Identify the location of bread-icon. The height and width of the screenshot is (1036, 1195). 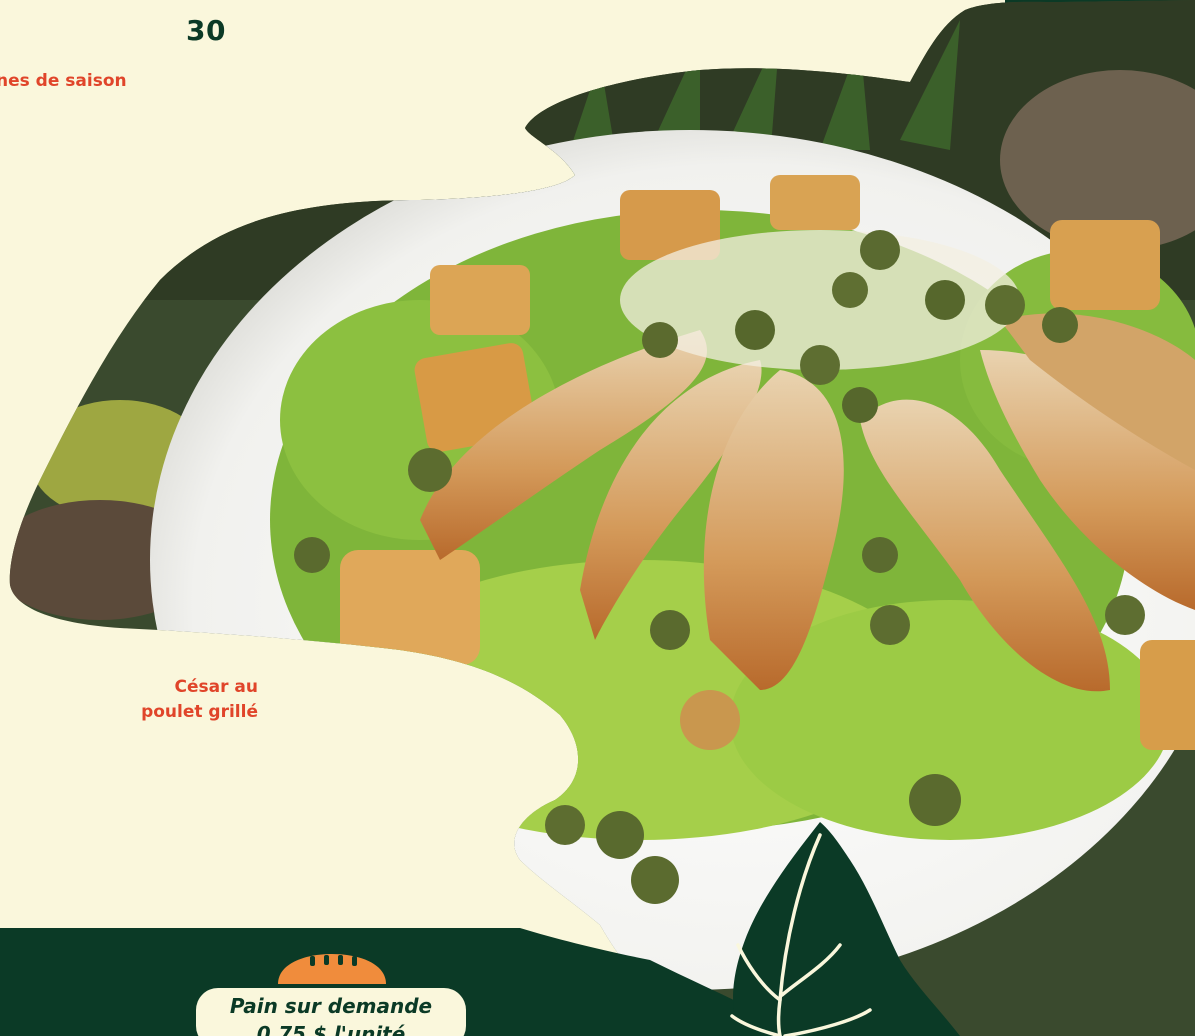
(332, 969).